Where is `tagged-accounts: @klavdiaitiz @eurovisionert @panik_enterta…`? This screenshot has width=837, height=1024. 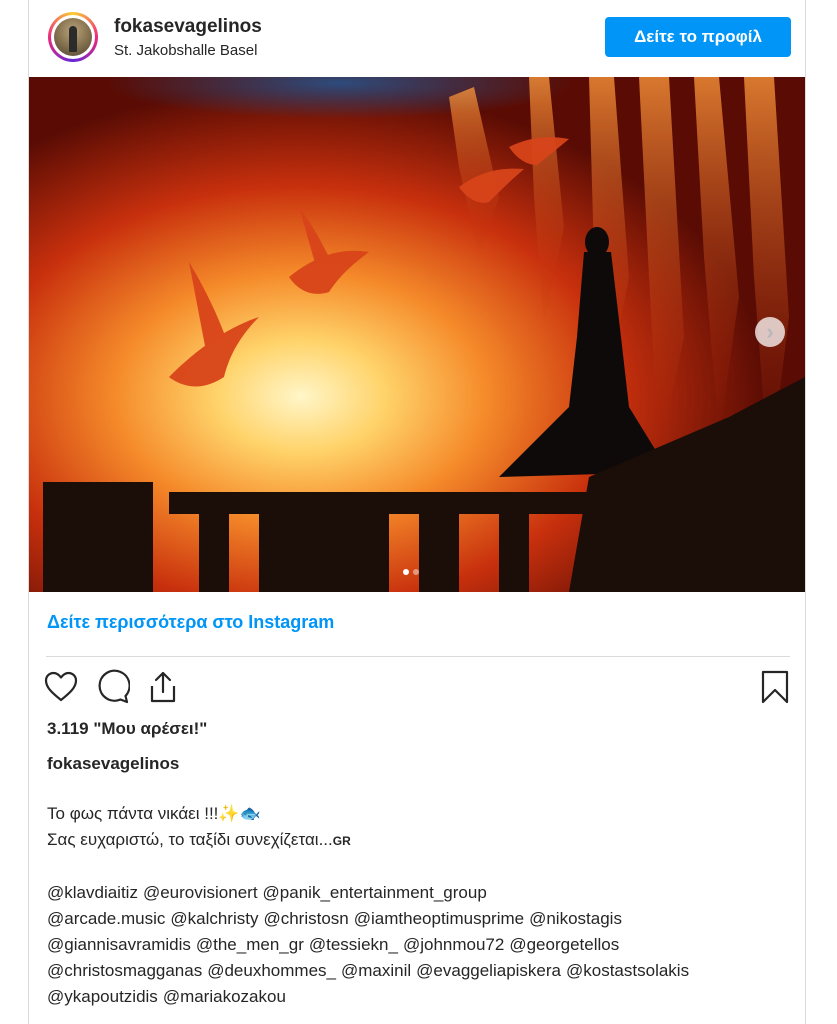 tagged-accounts: @klavdiaitiz @eurovisionert @panik_enterta… is located at coordinates (422, 945).